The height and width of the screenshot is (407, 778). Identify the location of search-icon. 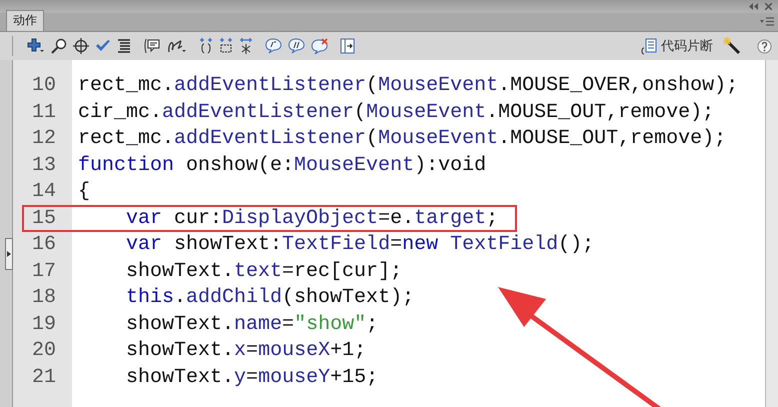
(59, 46).